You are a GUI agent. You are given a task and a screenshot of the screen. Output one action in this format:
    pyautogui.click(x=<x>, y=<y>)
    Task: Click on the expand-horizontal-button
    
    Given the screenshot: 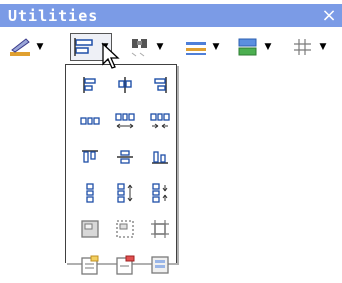 What is the action you would take?
    pyautogui.click(x=125, y=123)
    